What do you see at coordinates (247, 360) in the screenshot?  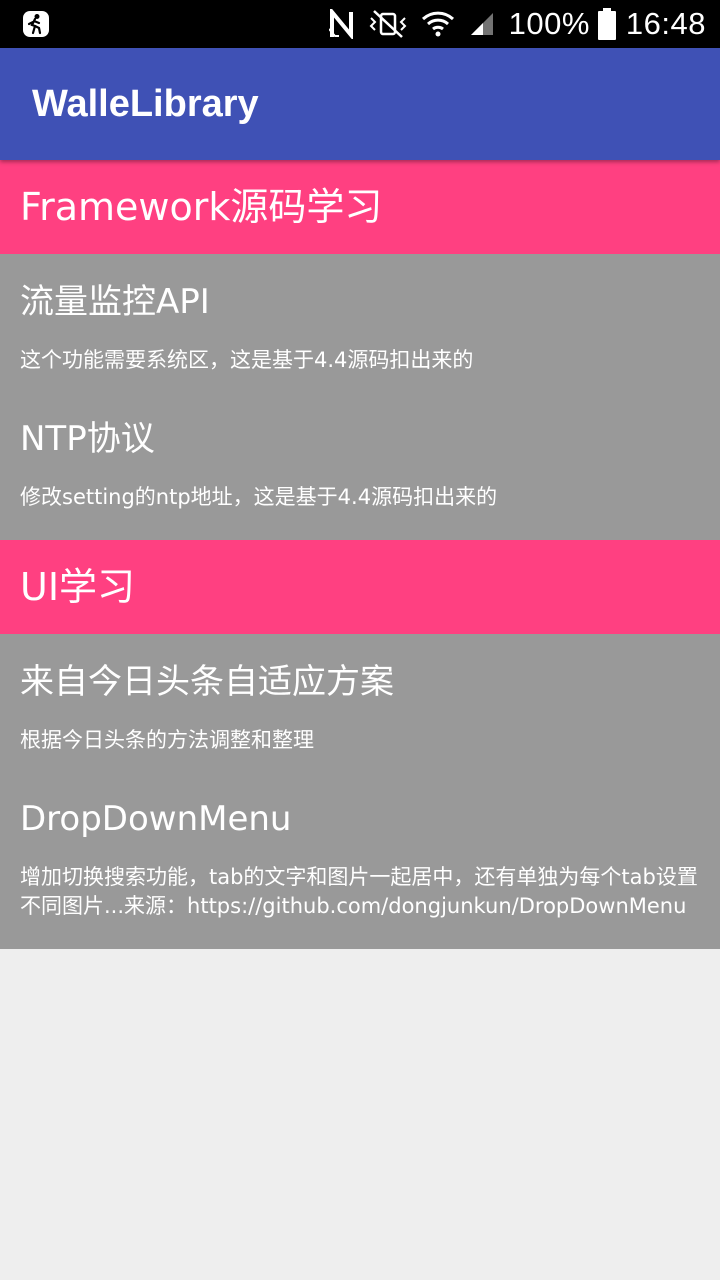 I see `item-description: 这个功能需要系统区，这是基于4.4源码扣出来的` at bounding box center [247, 360].